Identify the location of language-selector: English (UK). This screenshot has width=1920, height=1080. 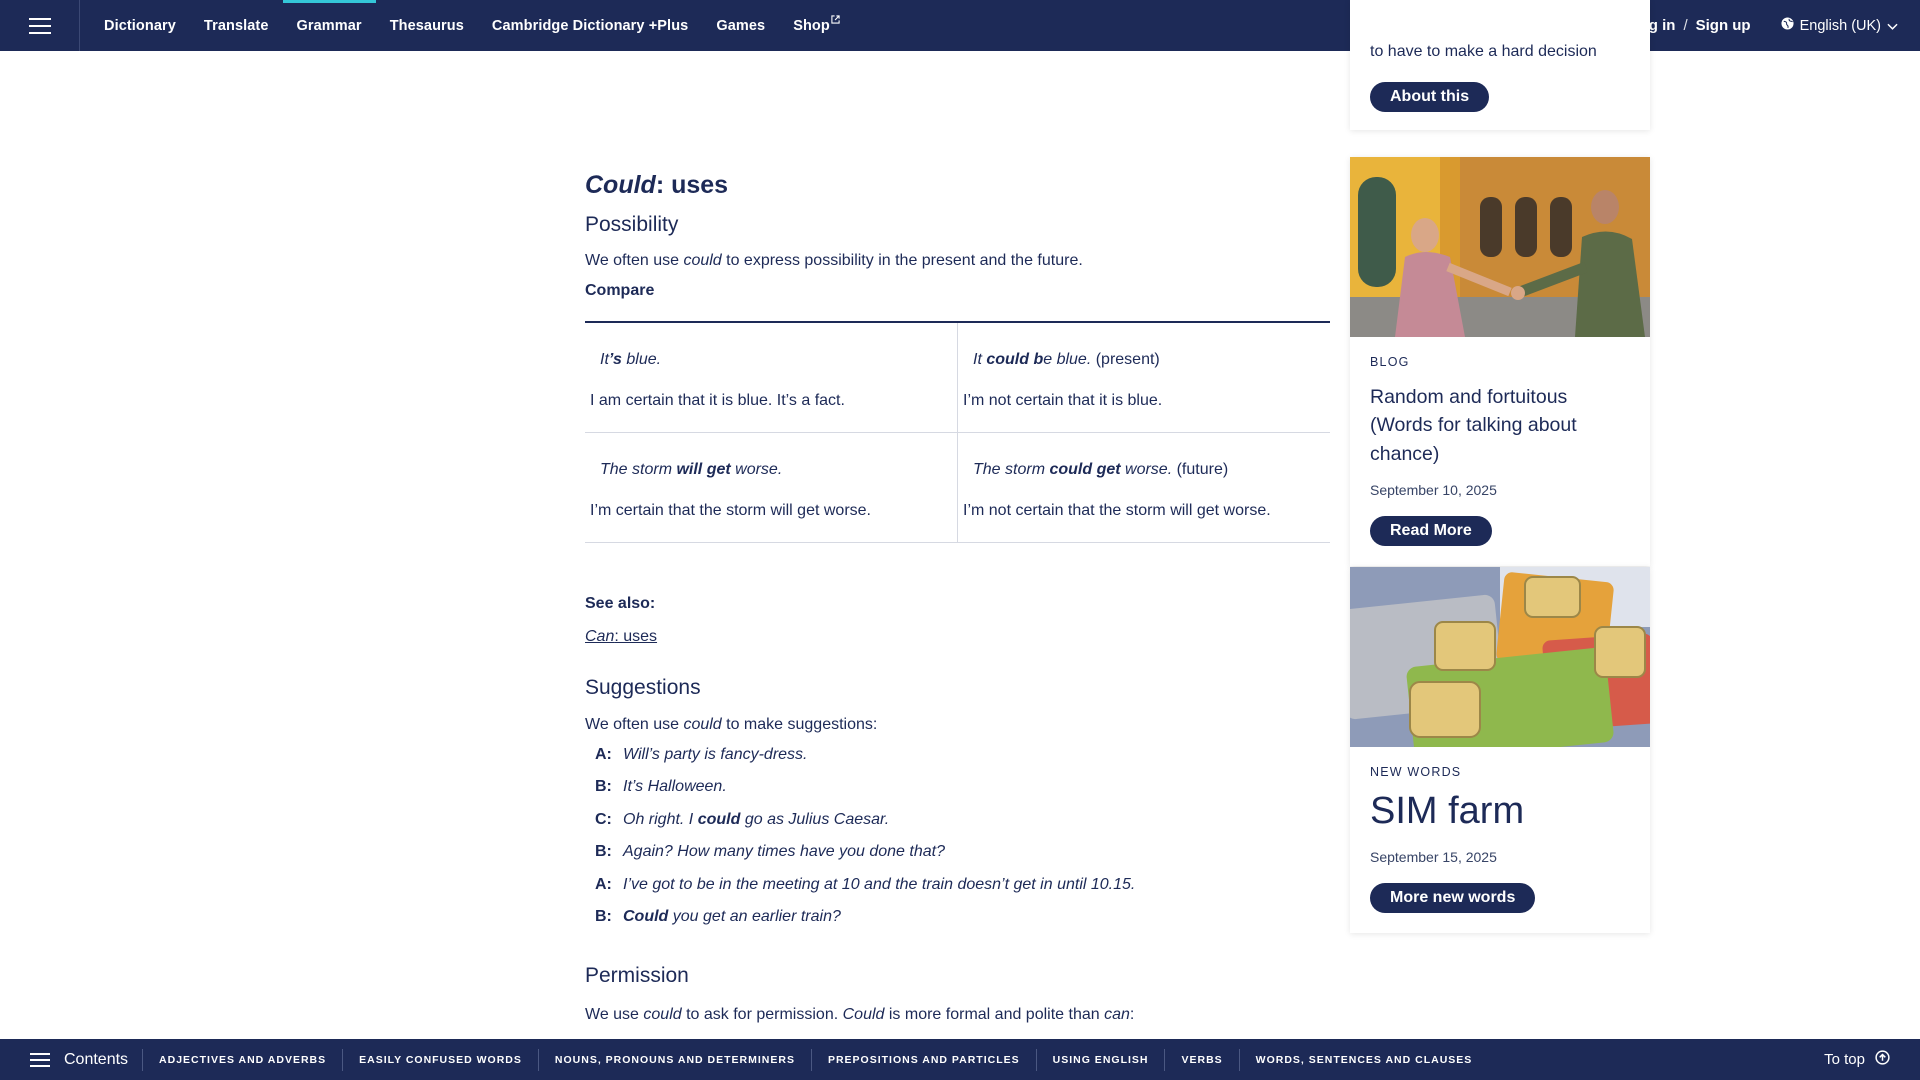
(1839, 25).